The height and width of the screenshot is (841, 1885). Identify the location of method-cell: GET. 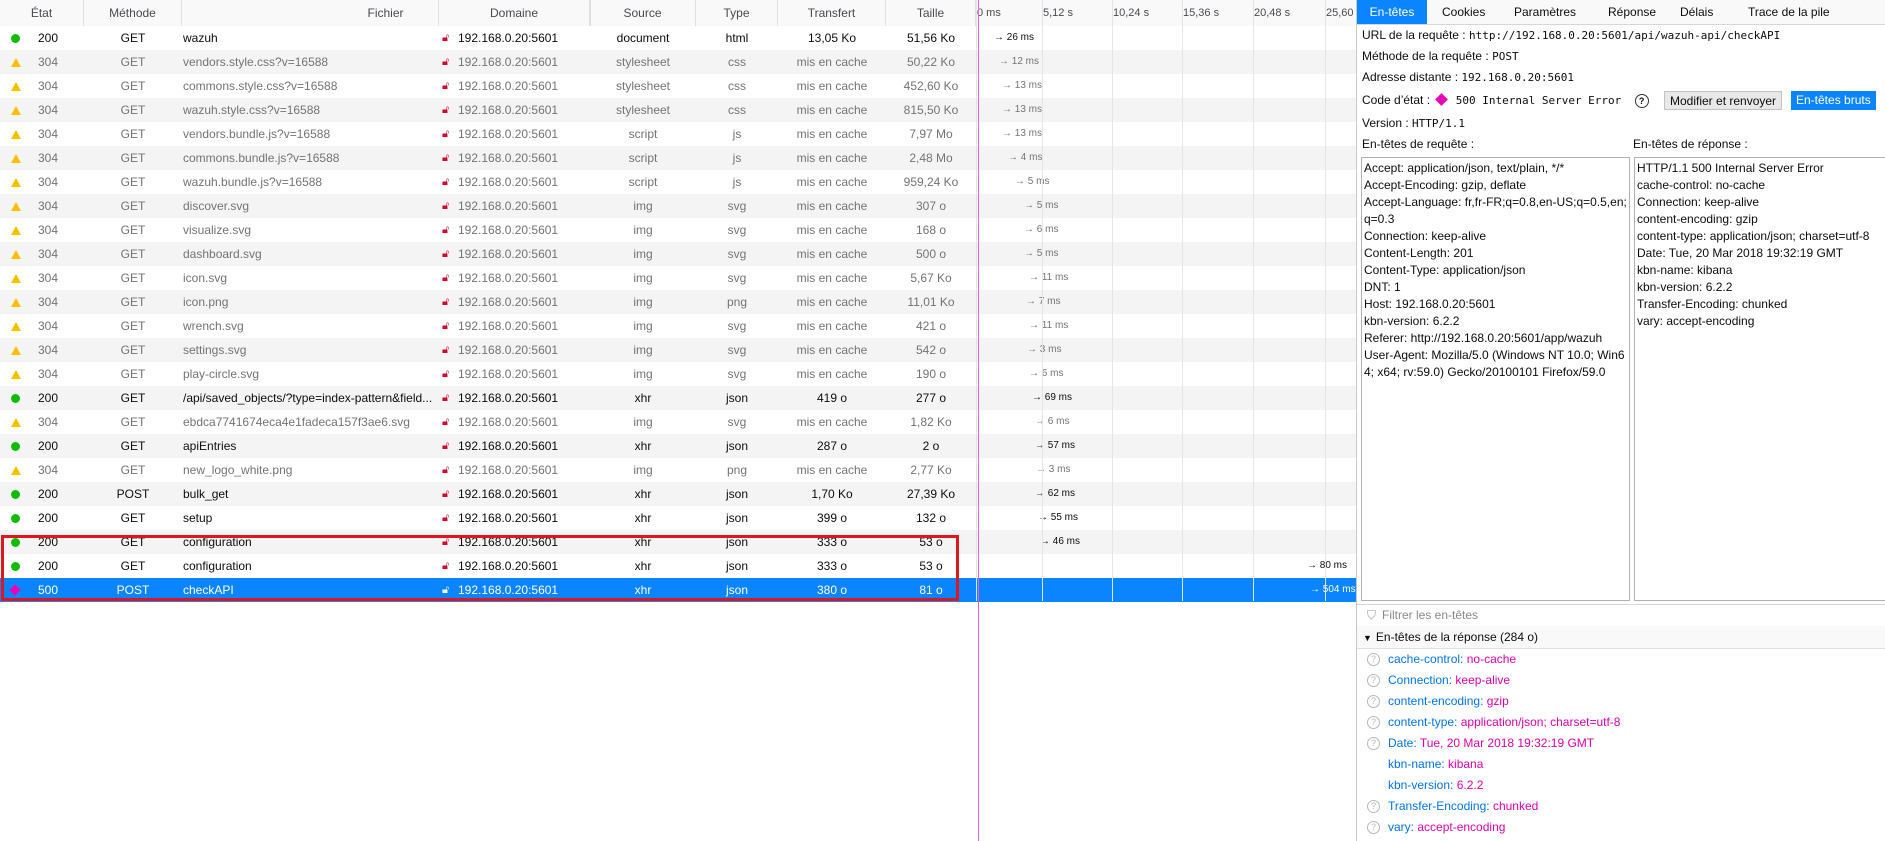
(133, 302).